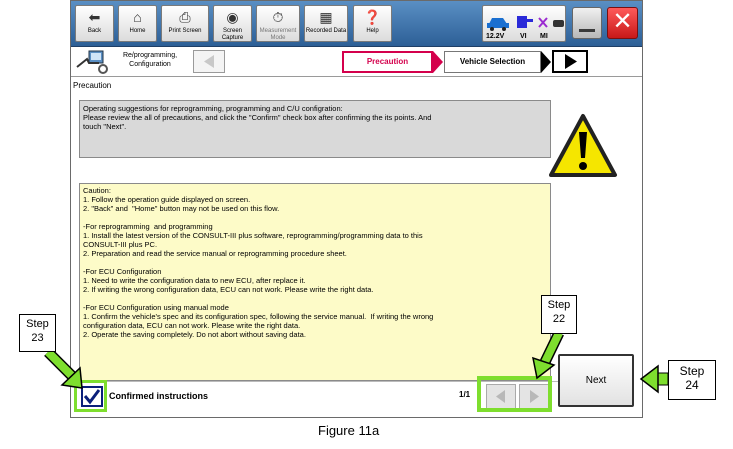 The image size is (733, 449). I want to click on step23-label: Step 23, so click(37, 333).